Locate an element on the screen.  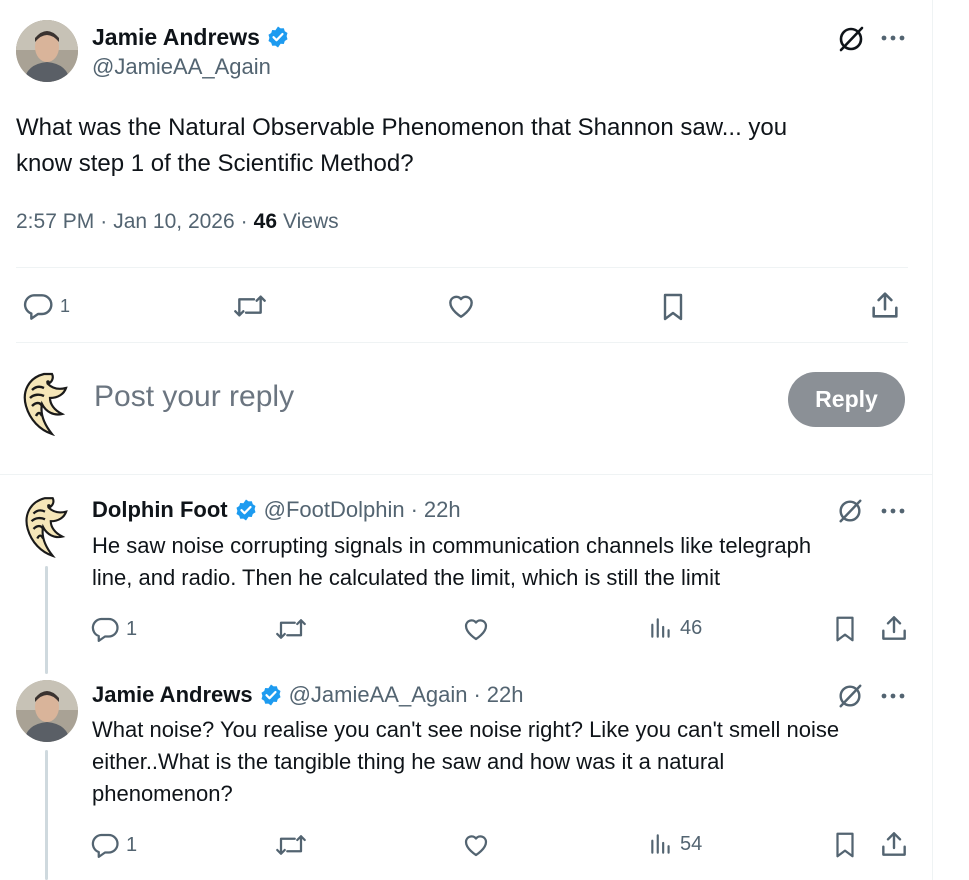
reply-header: Dolphin Foot @FootDolphin · 22h is located at coordinates (276, 510).